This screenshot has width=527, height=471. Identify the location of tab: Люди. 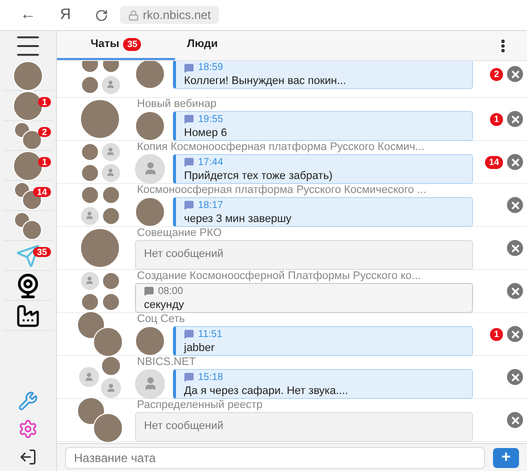
(210, 45).